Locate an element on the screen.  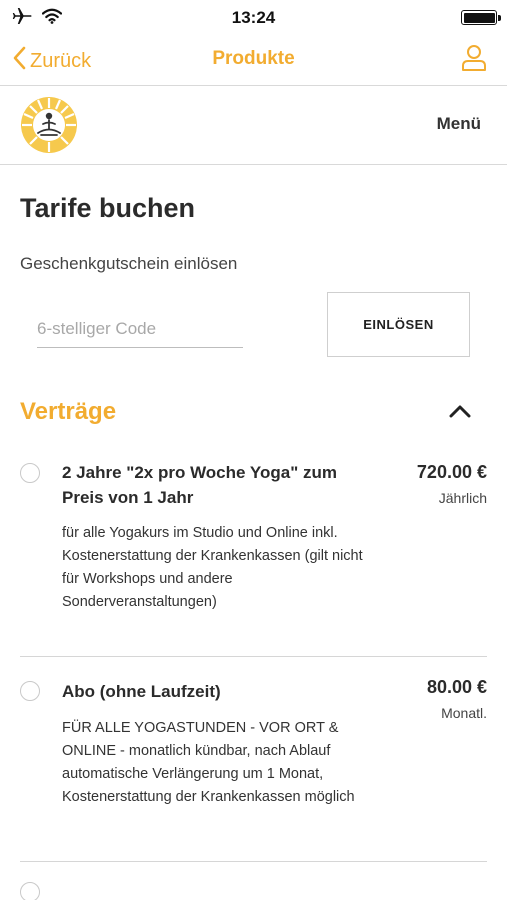
tariff-name: Abo (ohne Laufzeit) is located at coordinates (141, 691).